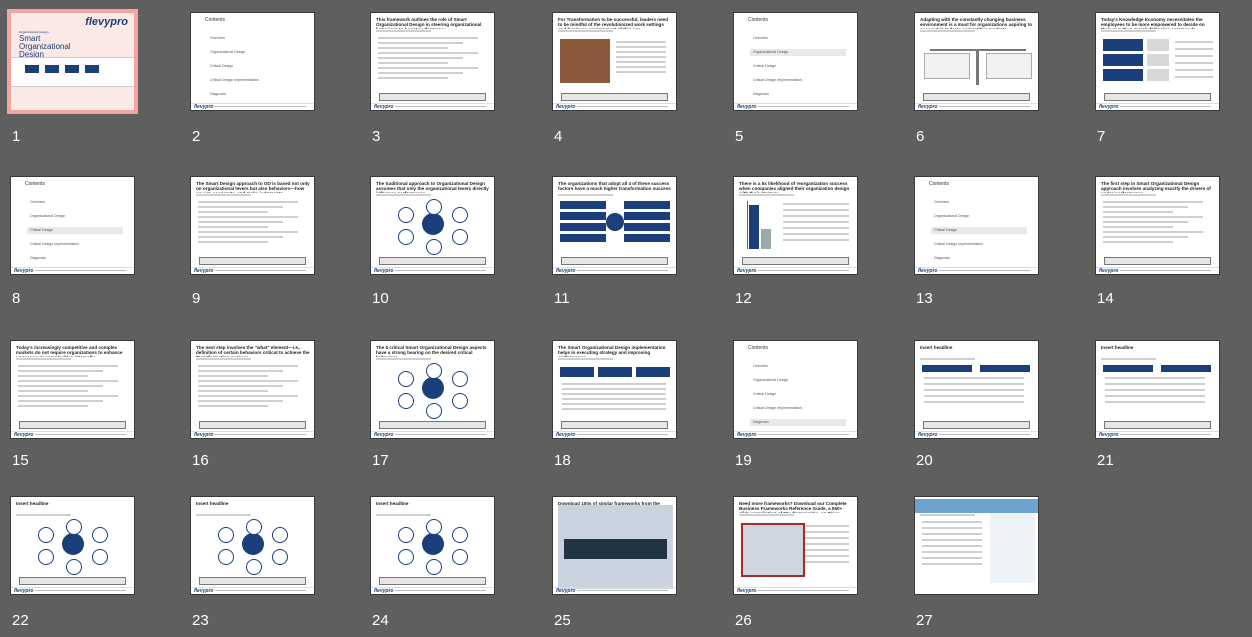 This screenshot has height=637, width=1252. What do you see at coordinates (798, 422) in the screenshot?
I see `contents-item: Diagnosis` at bounding box center [798, 422].